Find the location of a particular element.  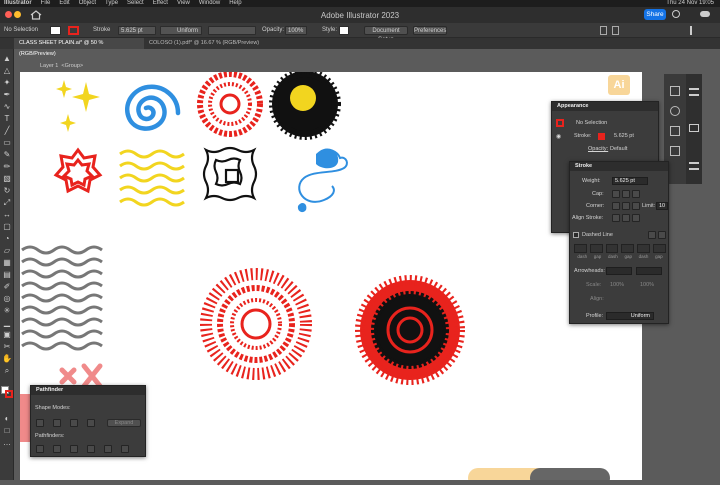

appearance-stroke-value: 5.625 pt is located at coordinates (624, 136).